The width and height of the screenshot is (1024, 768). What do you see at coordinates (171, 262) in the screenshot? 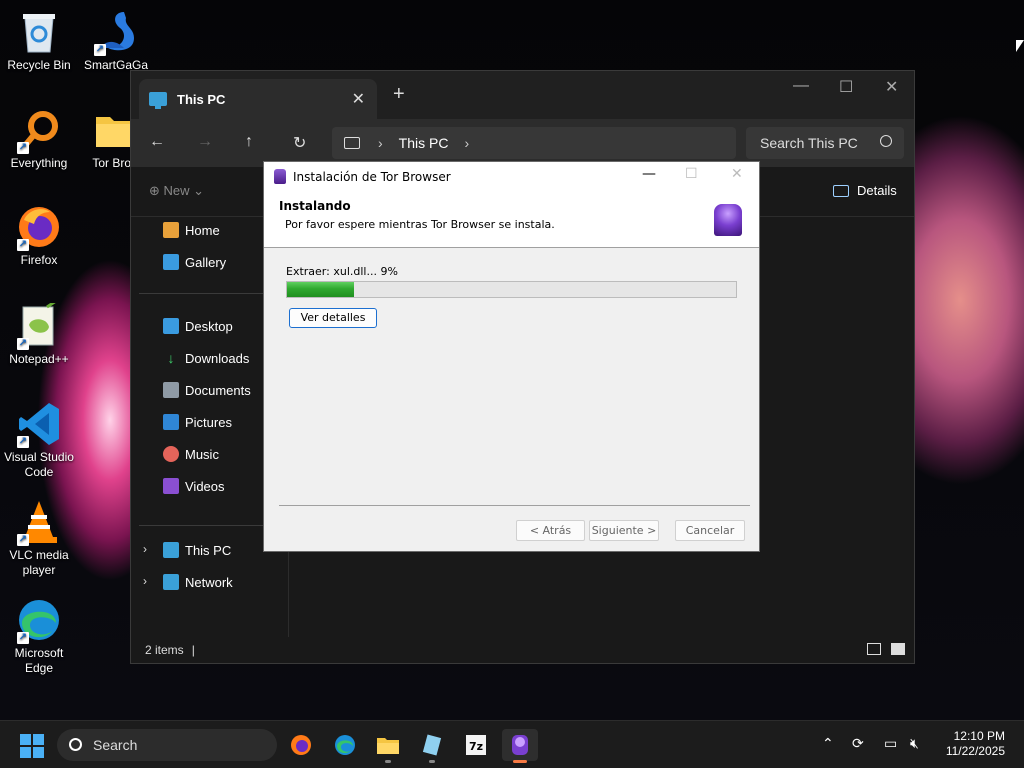
I see `gallery-icon` at bounding box center [171, 262].